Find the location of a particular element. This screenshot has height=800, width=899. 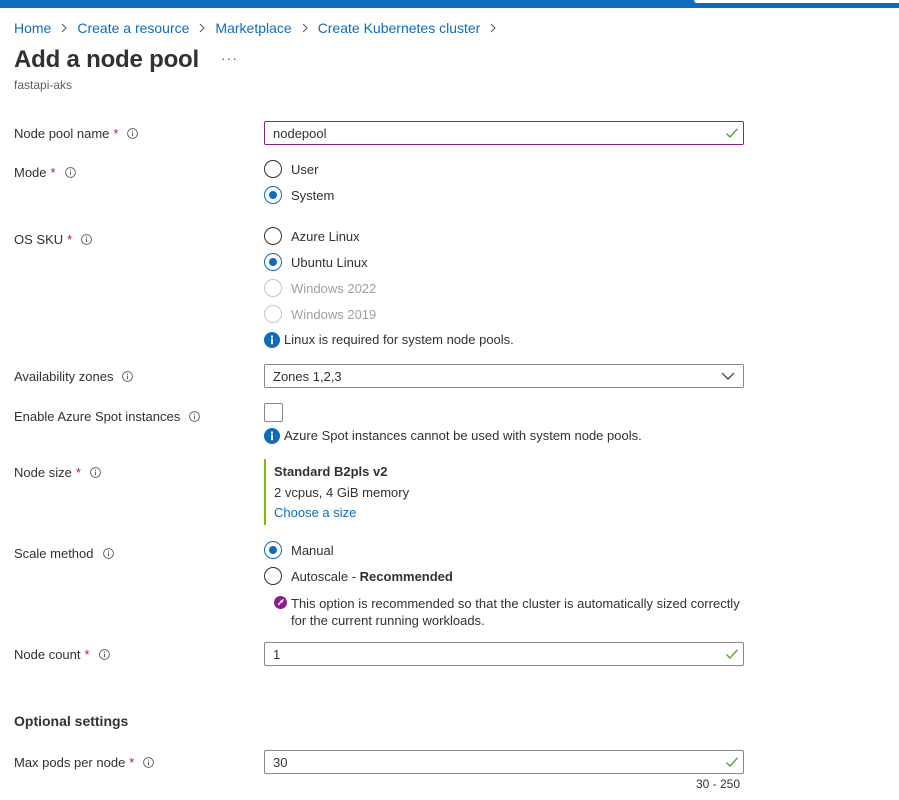

recommended-text: Recommended is located at coordinates (406, 576).